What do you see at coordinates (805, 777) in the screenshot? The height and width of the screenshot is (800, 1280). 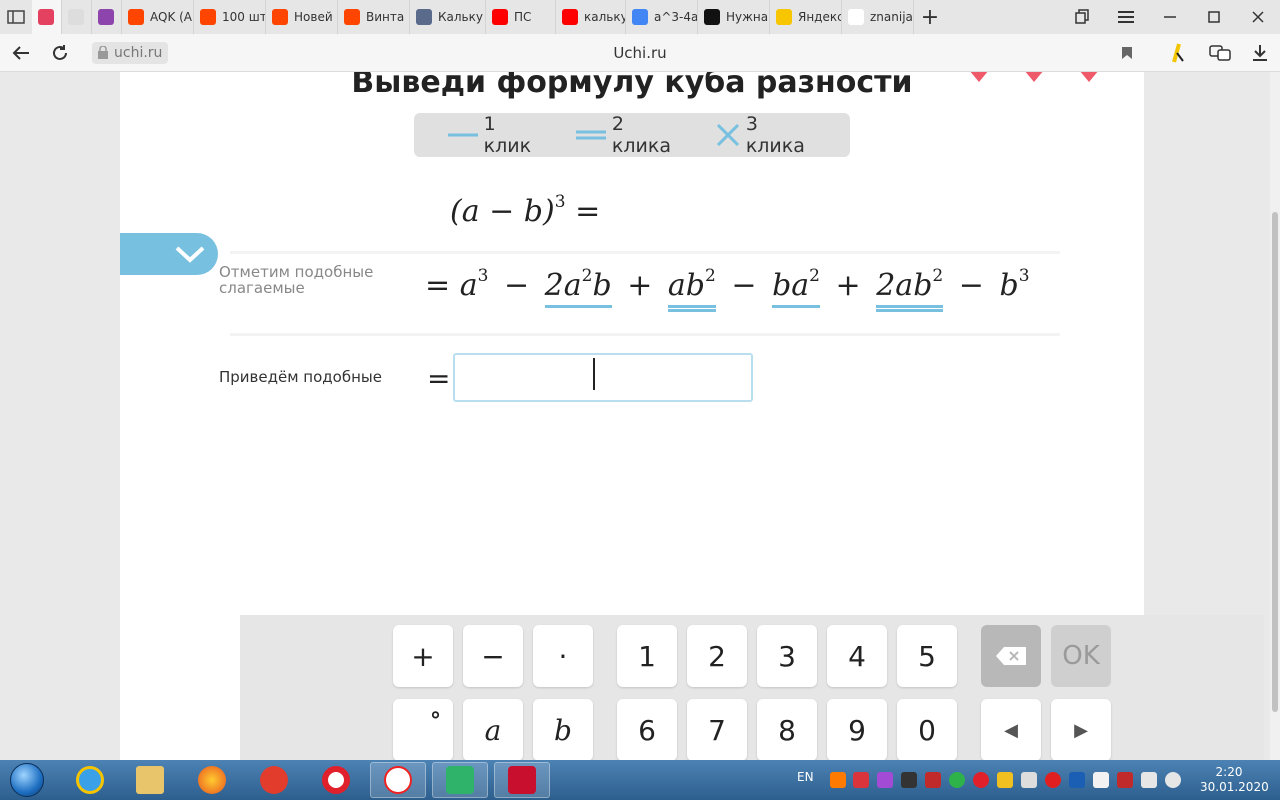 I see `language-indicator: EN` at bounding box center [805, 777].